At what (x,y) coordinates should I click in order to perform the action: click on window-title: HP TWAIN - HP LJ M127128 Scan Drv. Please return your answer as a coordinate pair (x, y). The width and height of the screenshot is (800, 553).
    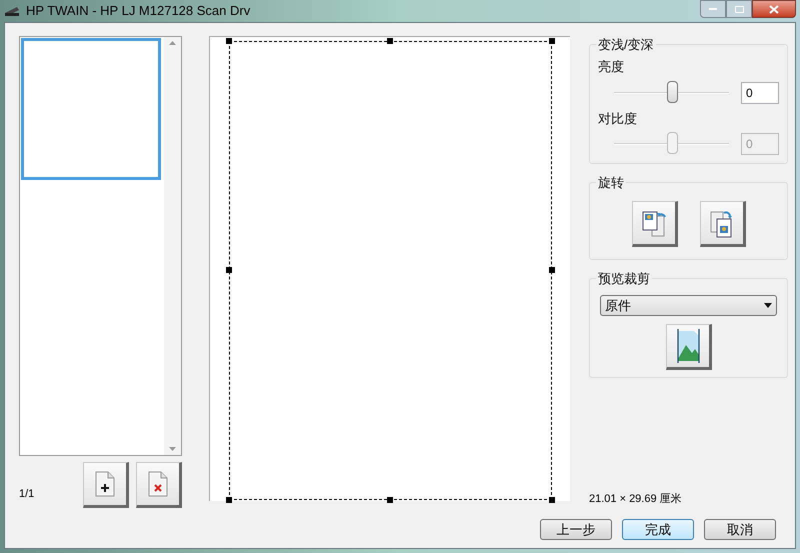
    Looking at the image, I should click on (138, 11).